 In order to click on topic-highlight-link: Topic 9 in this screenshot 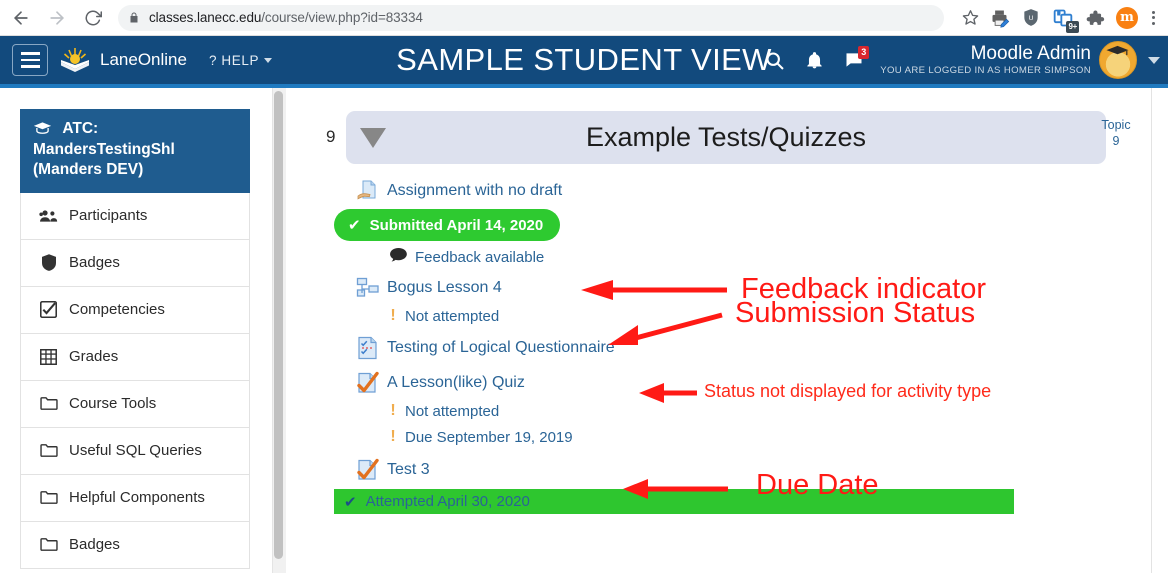, I will do `click(1116, 133)`.